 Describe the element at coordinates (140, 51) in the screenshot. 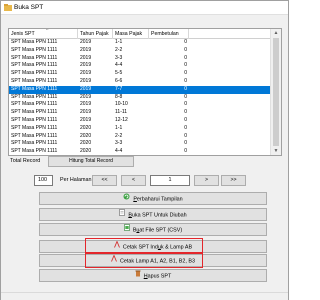

I see `table-row: SPT Masa PPN 1111 2019 2-2 0` at that location.